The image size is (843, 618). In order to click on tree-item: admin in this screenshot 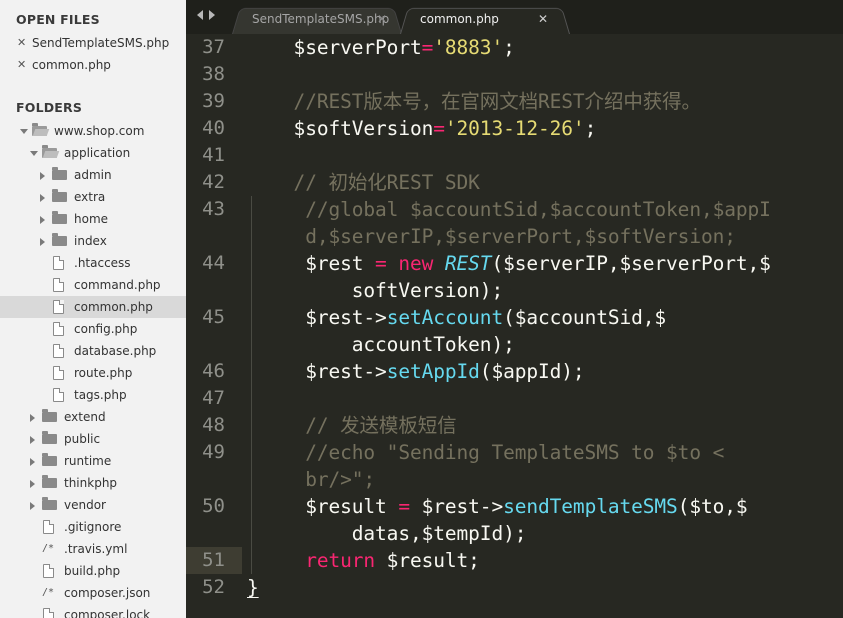, I will do `click(93, 175)`.